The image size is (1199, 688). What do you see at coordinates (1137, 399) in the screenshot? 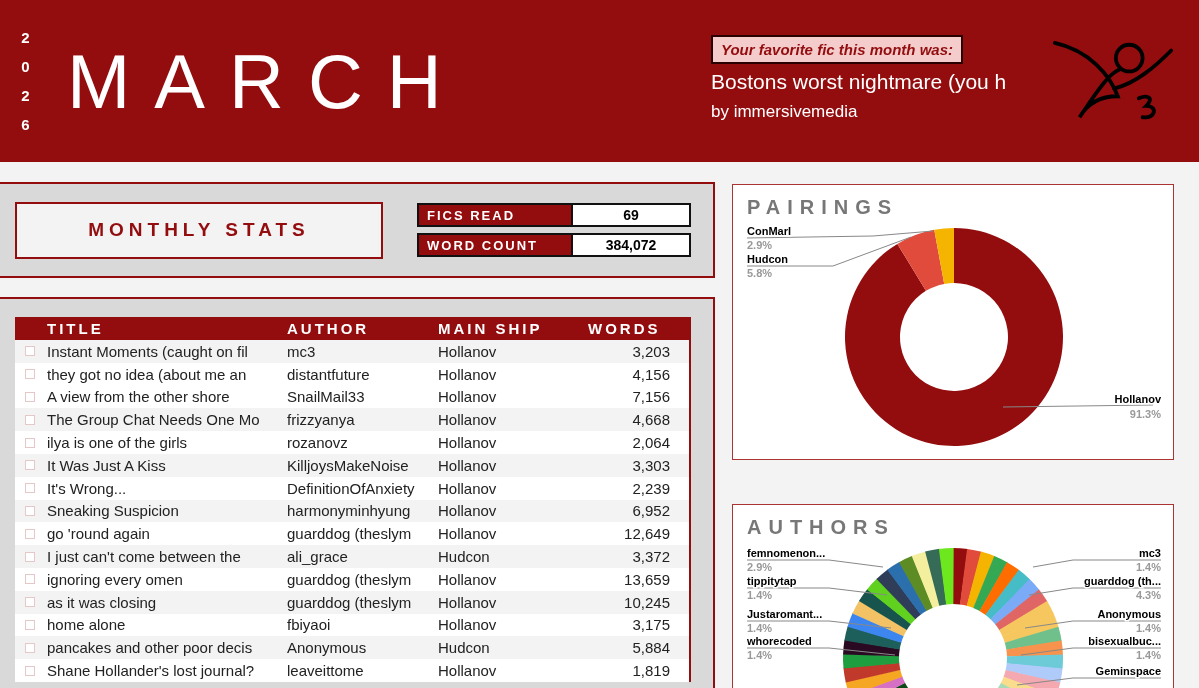
I see `slice-label: Hollanov` at bounding box center [1137, 399].